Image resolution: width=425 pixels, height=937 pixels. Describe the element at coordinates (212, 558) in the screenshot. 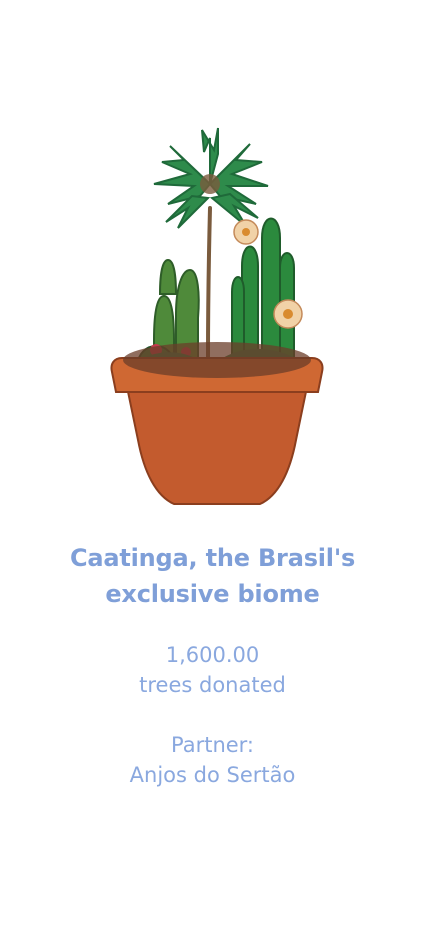

I see `project-title-line-1: Caatinga, the Brasil's` at that location.